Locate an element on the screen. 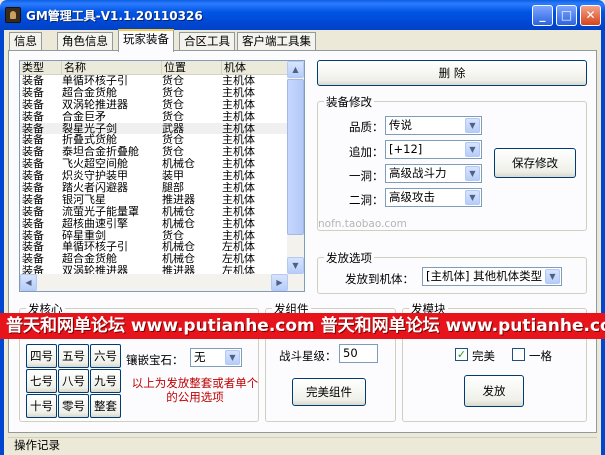 The height and width of the screenshot is (455, 605). cell-location: 武器 is located at coordinates (173, 128).